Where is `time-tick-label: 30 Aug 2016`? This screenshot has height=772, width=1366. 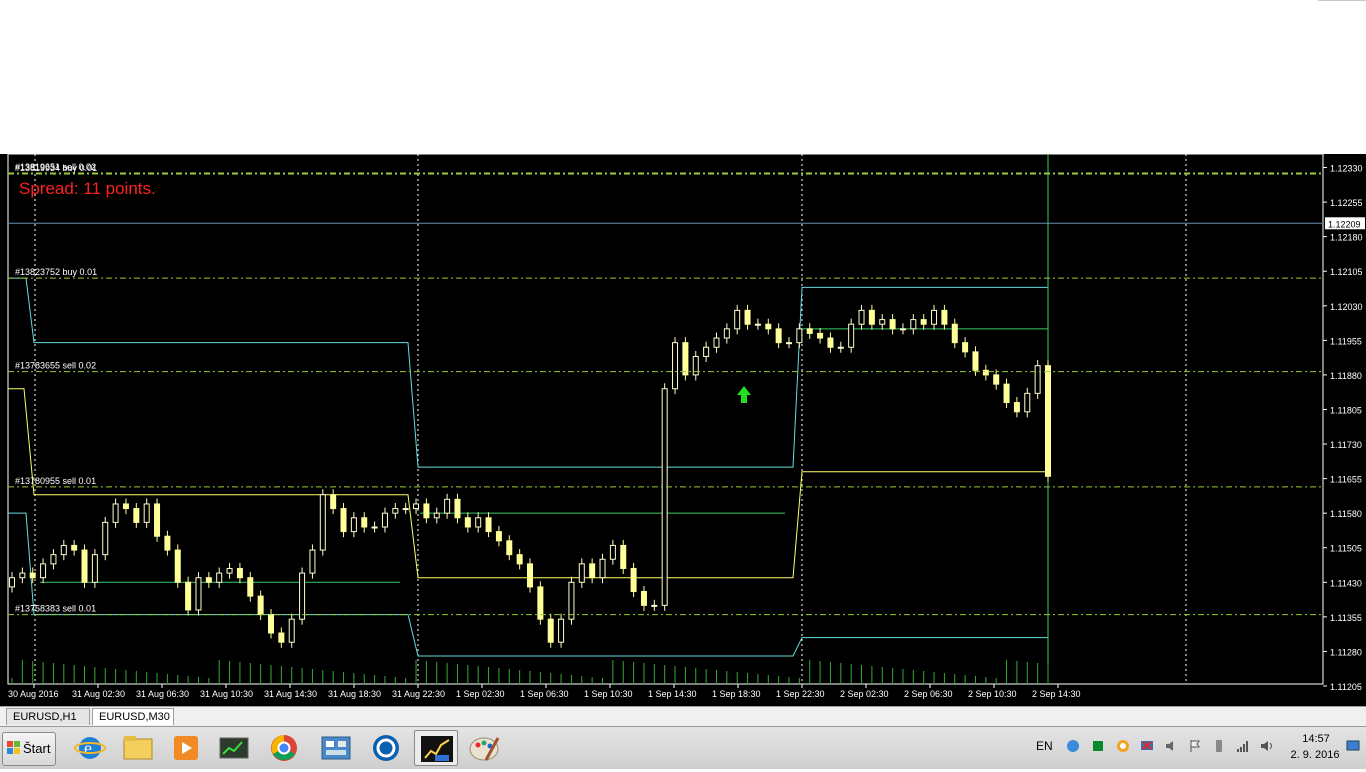
time-tick-label: 30 Aug 2016 is located at coordinates (33, 694).